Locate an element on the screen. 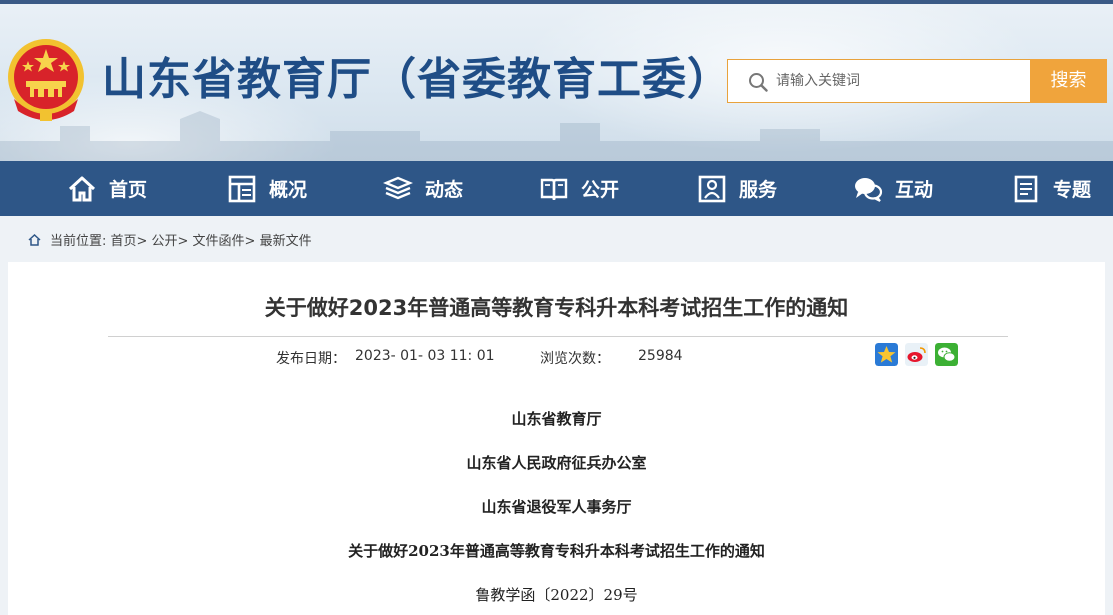  site-title: 山东省教育厅（省委教育工委） is located at coordinates (417, 80).